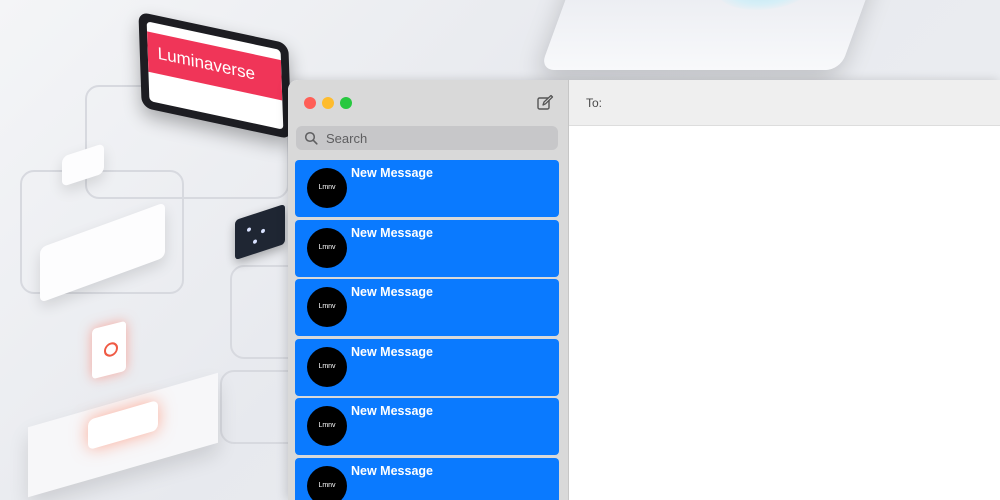 The height and width of the screenshot is (500, 1000). What do you see at coordinates (545, 103) in the screenshot?
I see `compose-icon` at bounding box center [545, 103].